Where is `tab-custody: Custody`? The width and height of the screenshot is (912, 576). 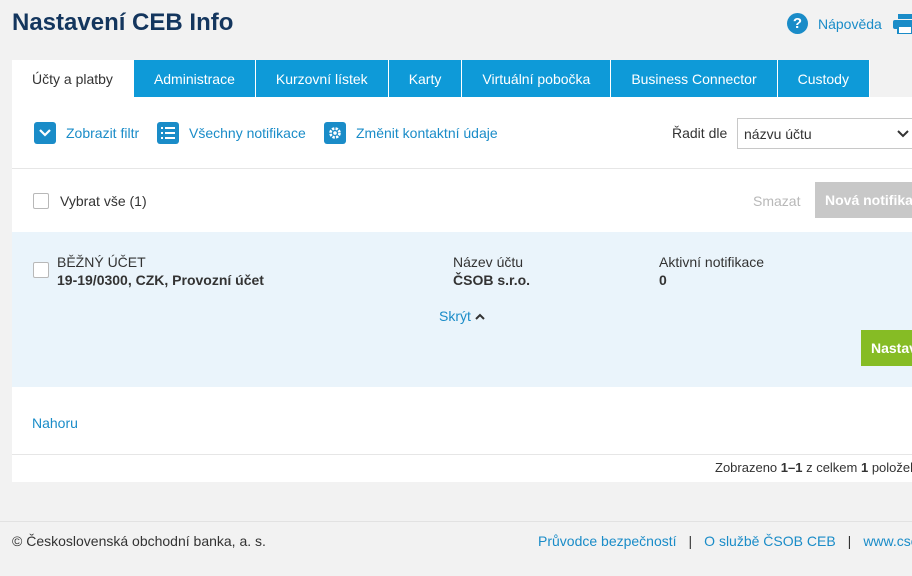 tab-custody: Custody is located at coordinates (823, 78).